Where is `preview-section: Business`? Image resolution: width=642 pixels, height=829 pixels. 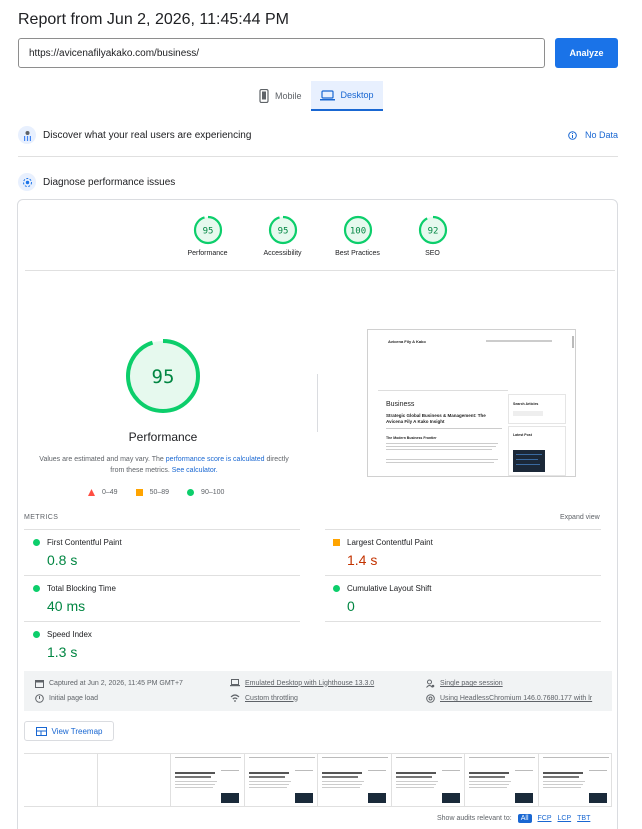
preview-section: Business is located at coordinates (400, 404).